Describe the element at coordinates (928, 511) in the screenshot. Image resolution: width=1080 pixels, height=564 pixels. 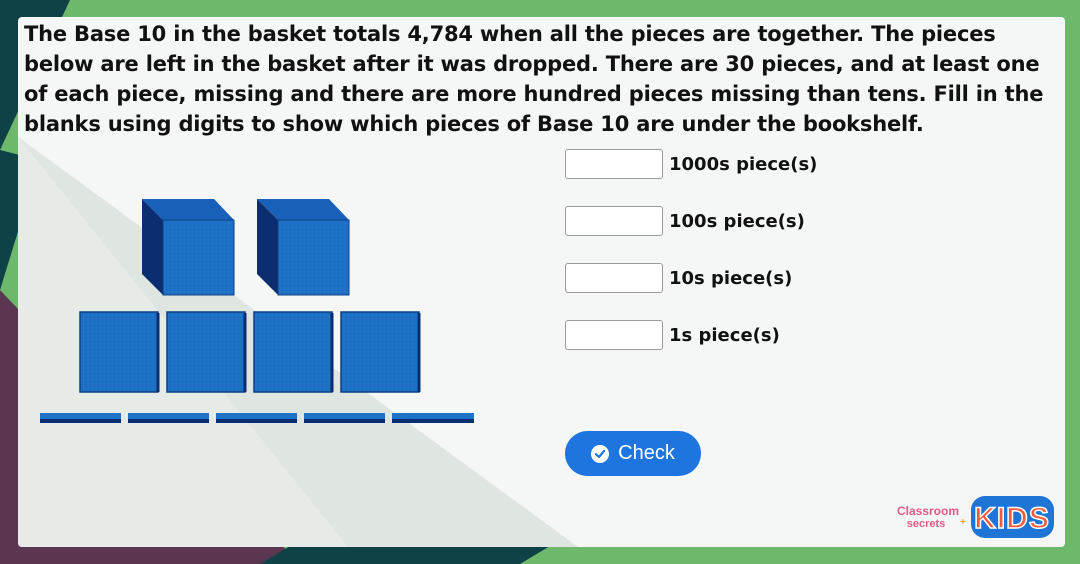
I see `svg-text: Classroom` at that location.